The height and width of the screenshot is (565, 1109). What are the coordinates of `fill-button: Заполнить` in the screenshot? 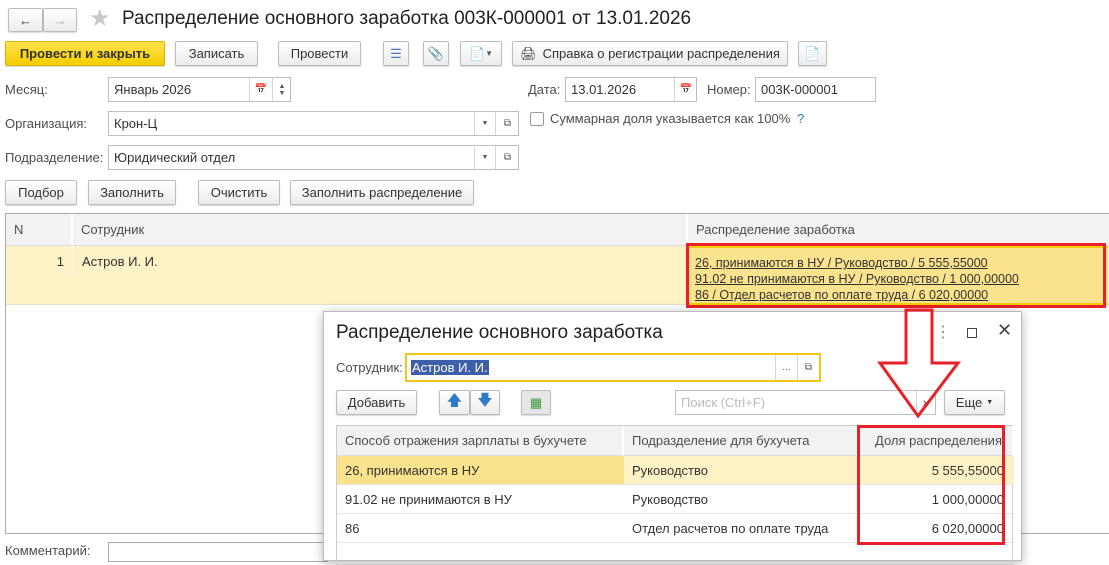 It's located at (132, 192).